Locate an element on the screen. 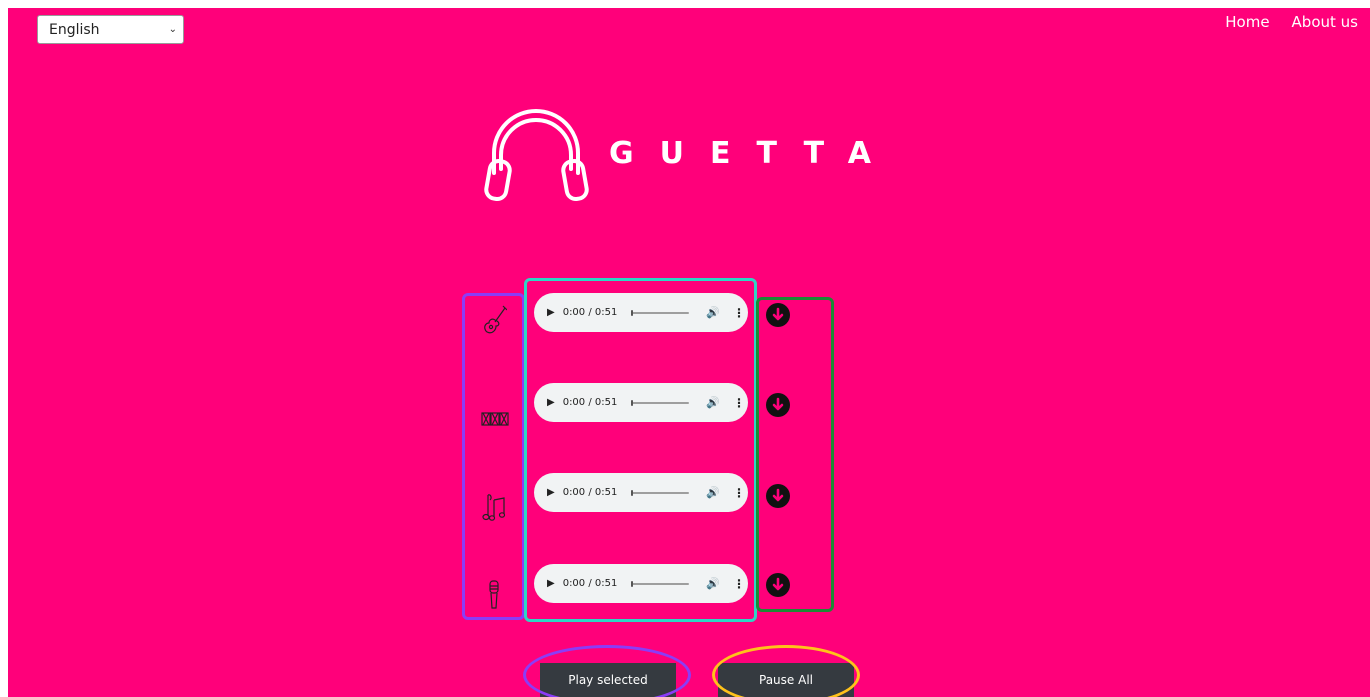 This screenshot has width=1370, height=697. instruments-column-highlight is located at coordinates (493, 456).